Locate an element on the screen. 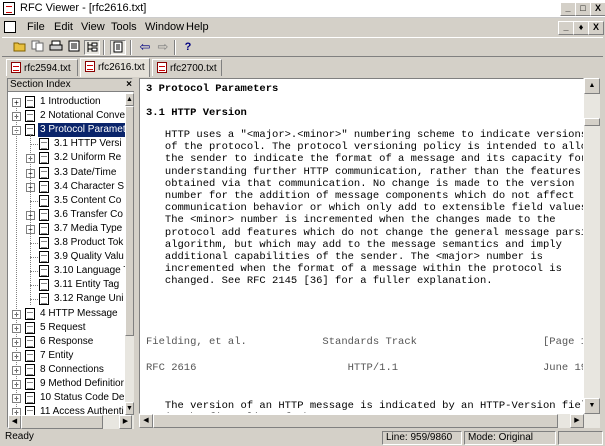 The width and height of the screenshot is (605, 446). tree-item-label: 3.11 Entity Tag is located at coordinates (87, 285).